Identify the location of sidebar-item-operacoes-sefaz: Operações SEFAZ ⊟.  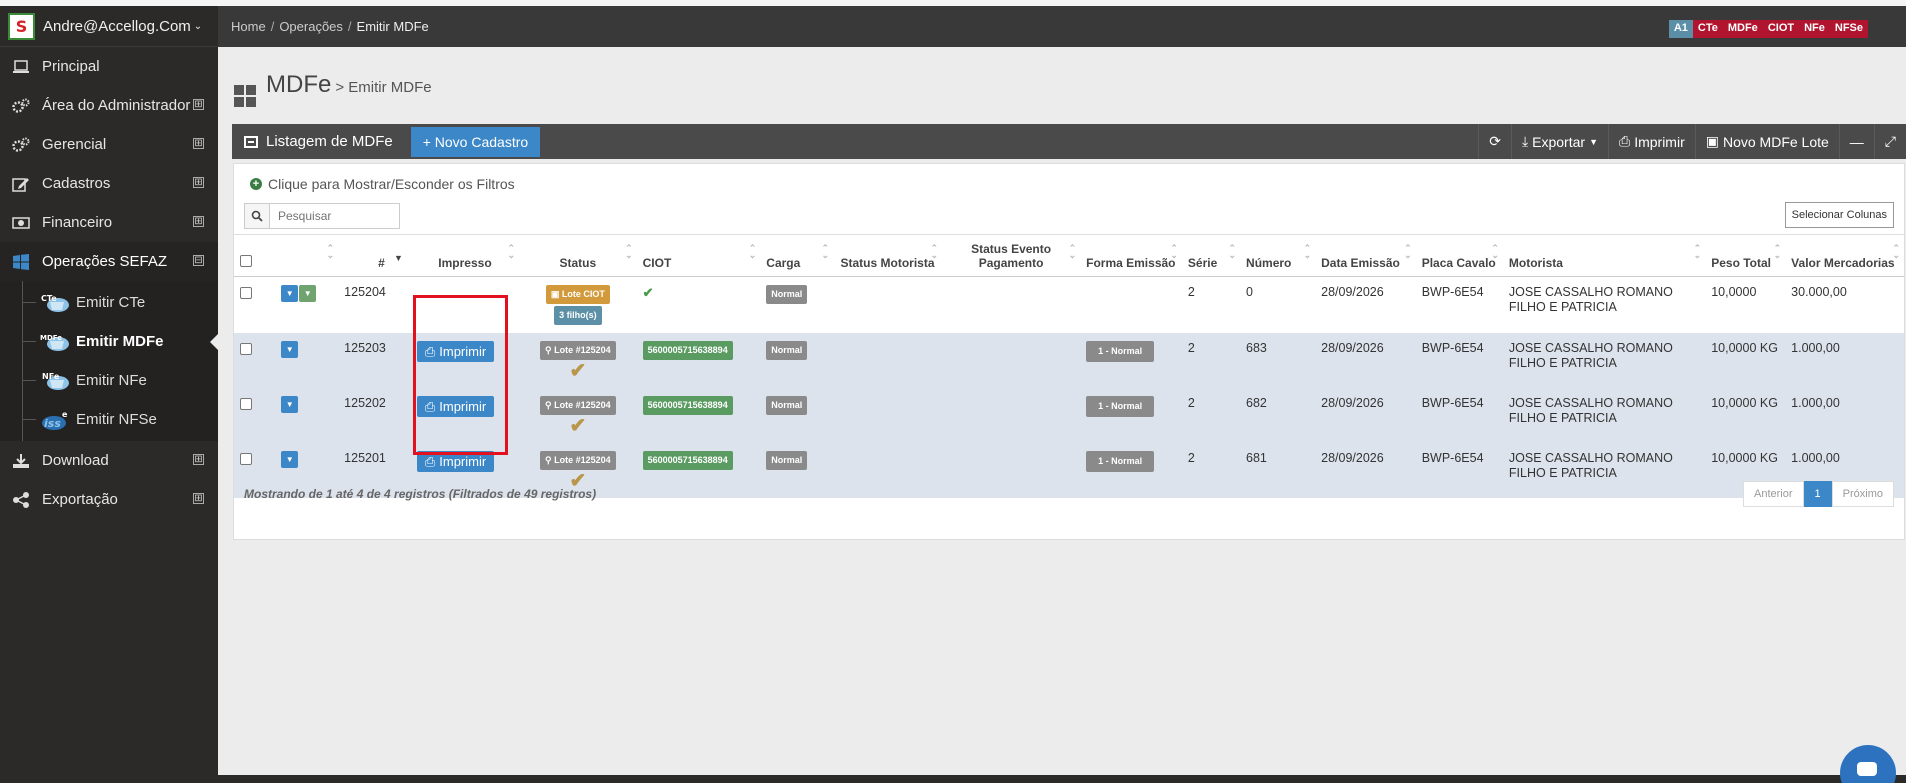
(109, 261).